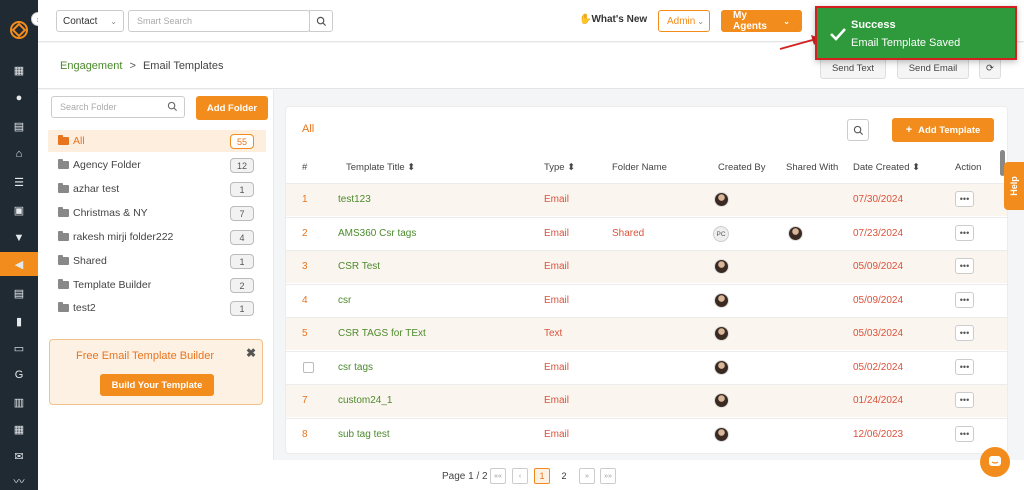  I want to click on smart-search-input: Smart Search, so click(219, 21).